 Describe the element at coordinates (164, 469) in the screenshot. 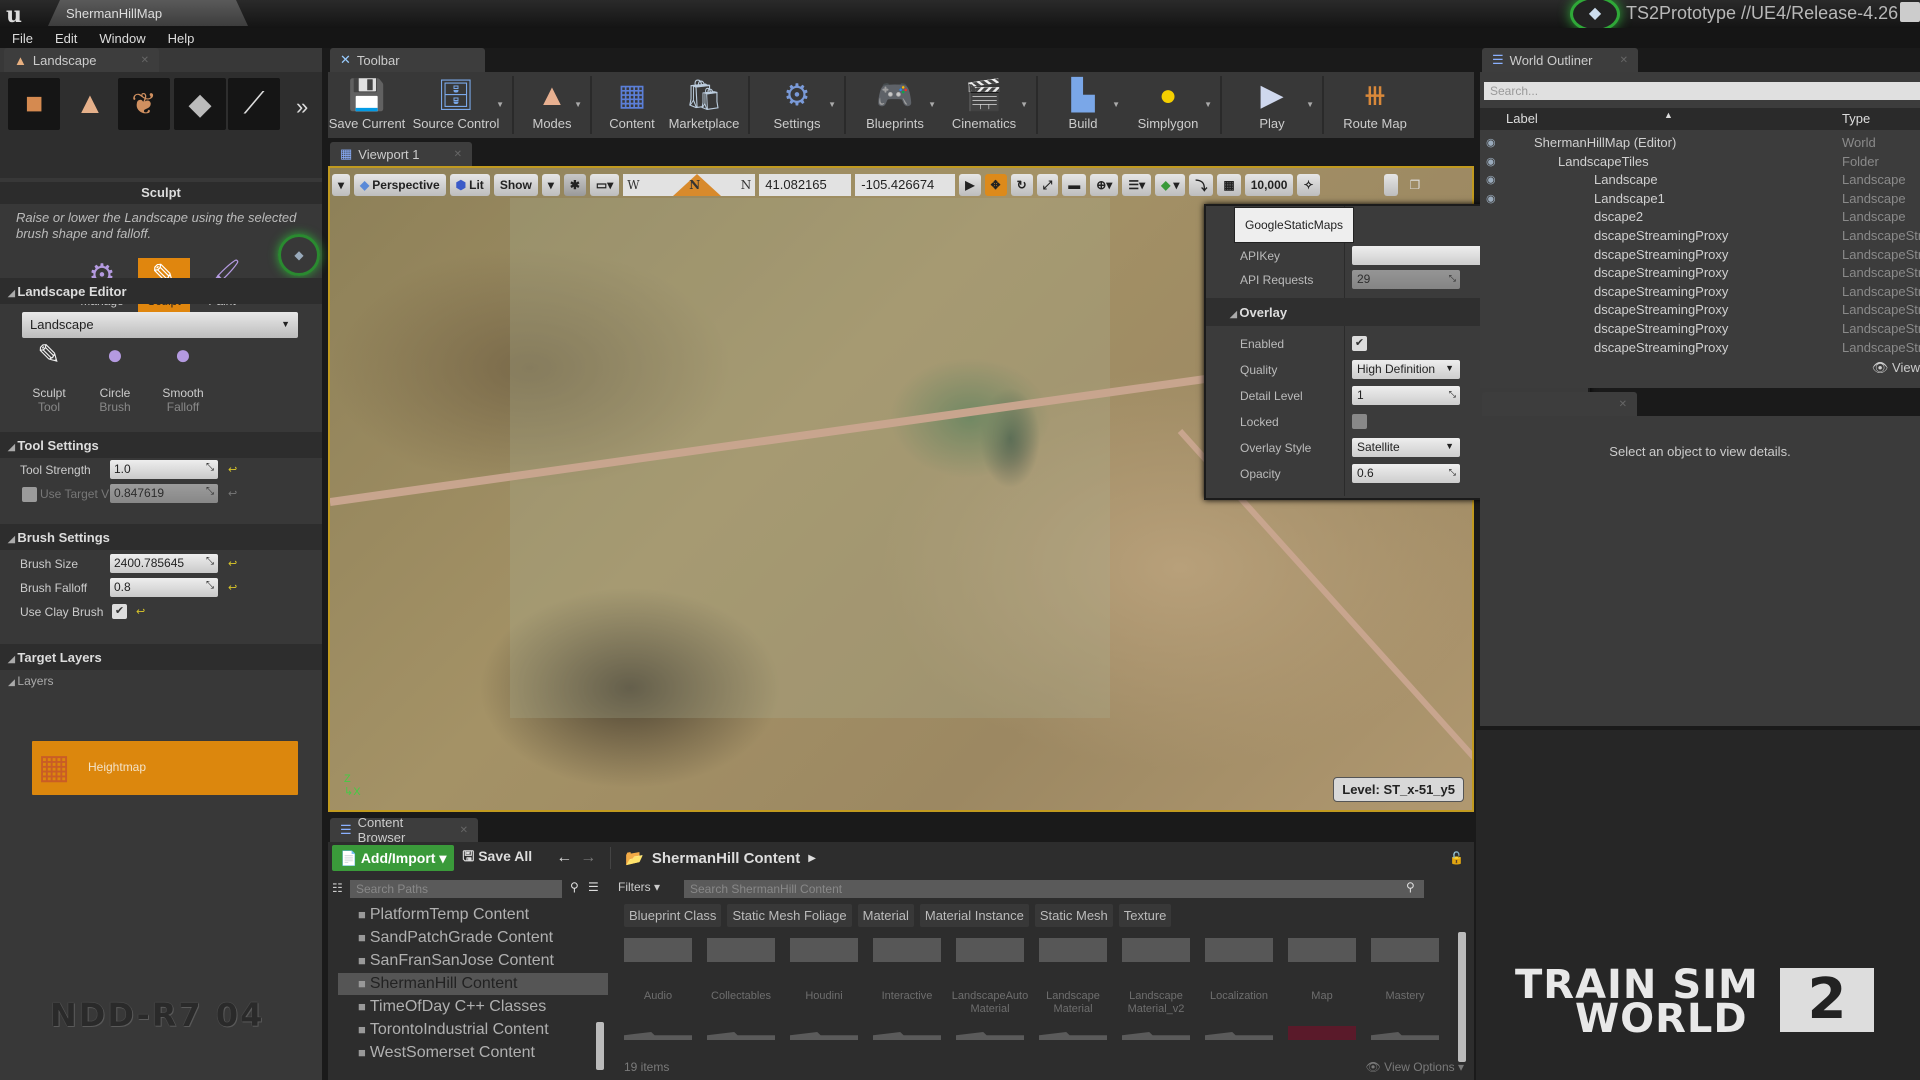

I see `tool-strength-input: 1.0 ⤡` at that location.